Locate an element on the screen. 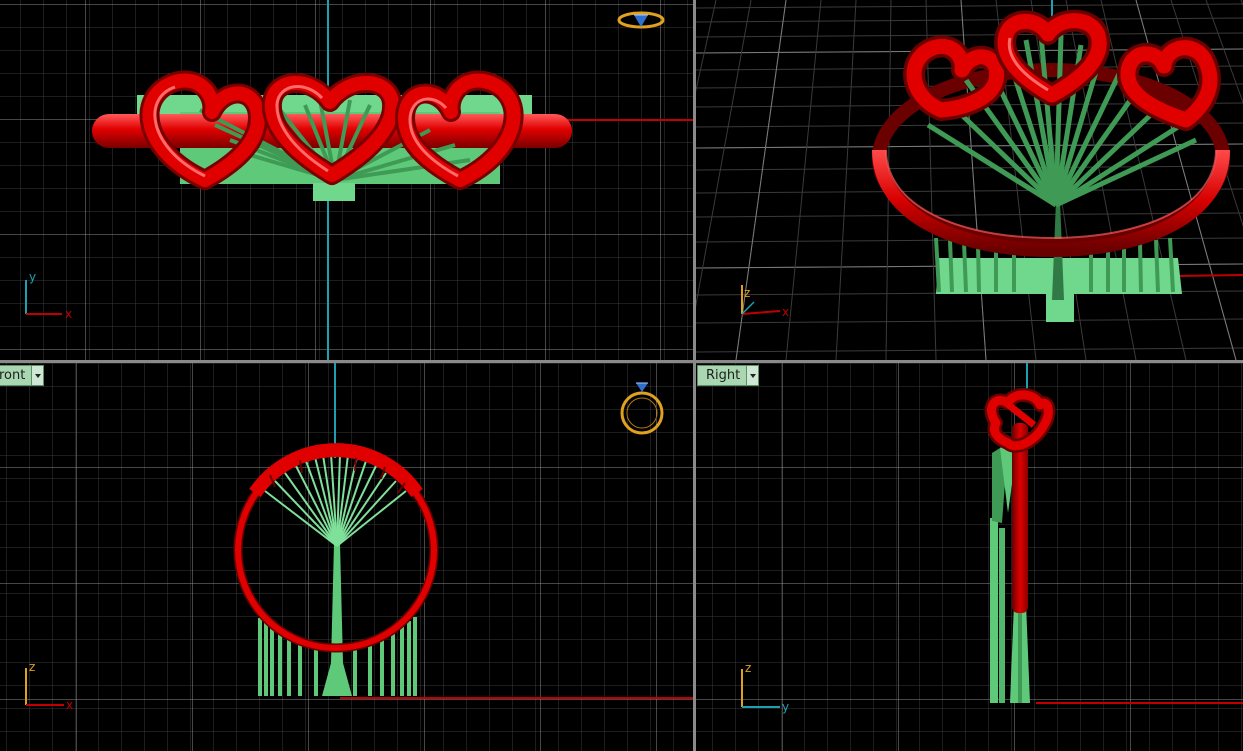  x-axis-line is located at coordinates (1209, 275).